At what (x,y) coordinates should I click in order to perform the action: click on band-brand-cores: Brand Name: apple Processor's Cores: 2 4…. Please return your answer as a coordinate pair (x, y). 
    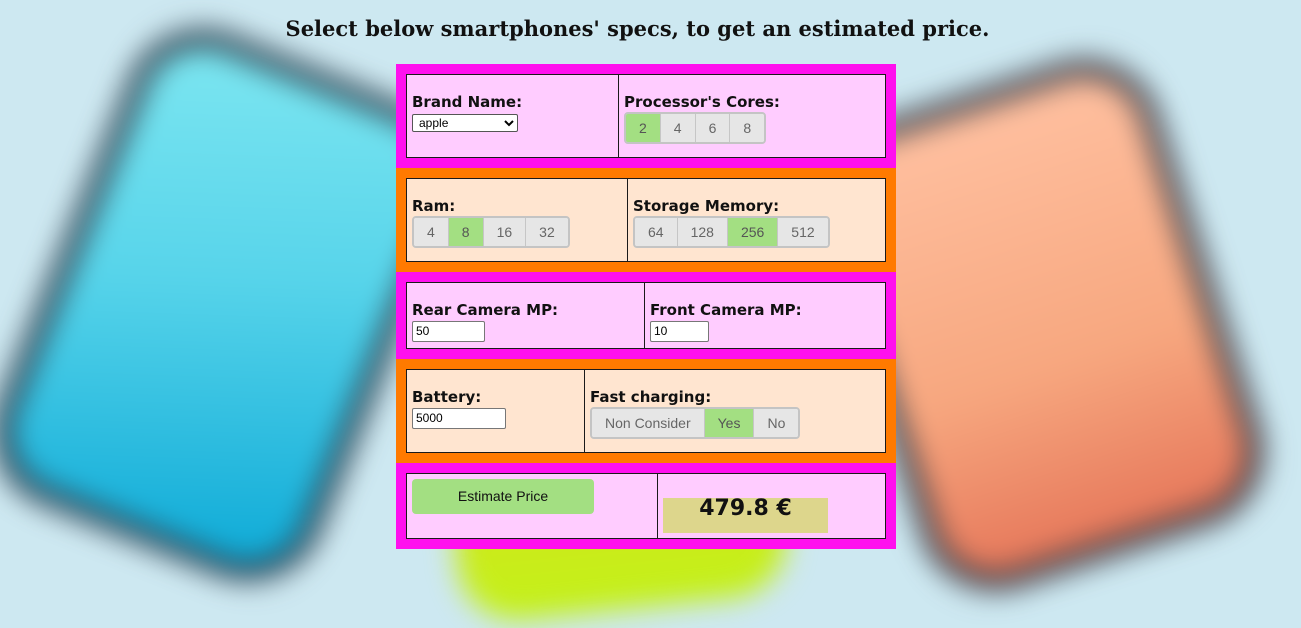
    Looking at the image, I should click on (646, 116).